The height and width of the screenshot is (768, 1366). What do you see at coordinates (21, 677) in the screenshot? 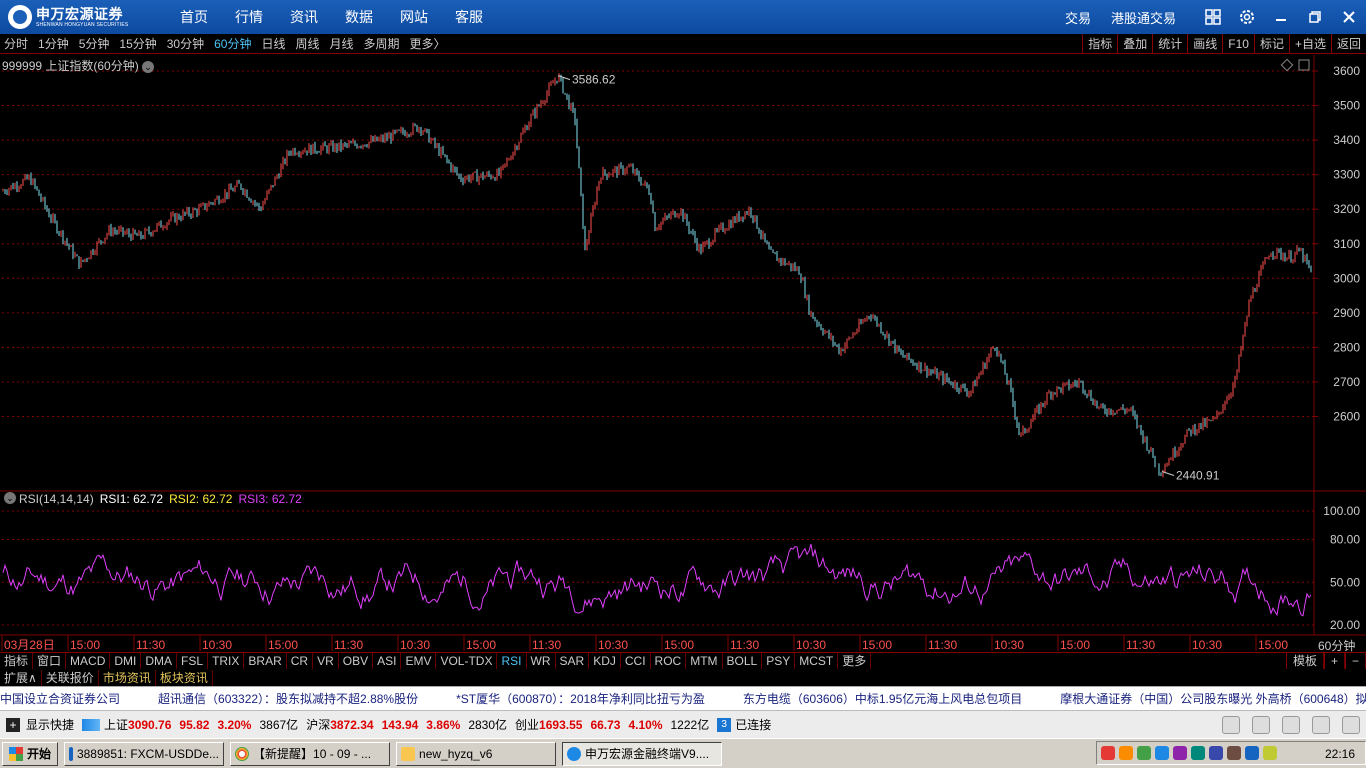
I see `expand-toggle: 扩展∧` at bounding box center [21, 677].